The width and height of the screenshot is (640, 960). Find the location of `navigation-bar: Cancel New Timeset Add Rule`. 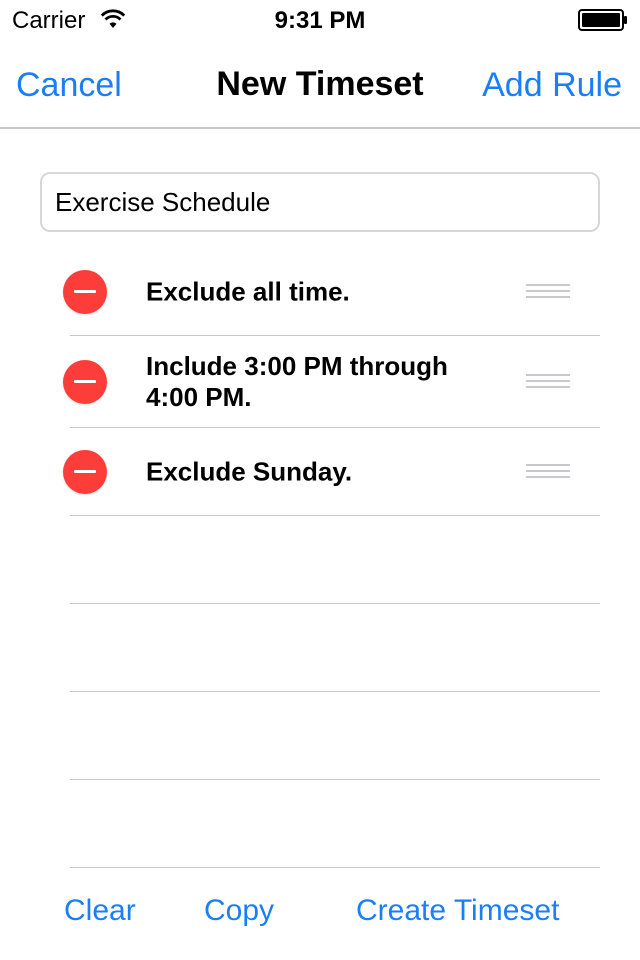

navigation-bar: Cancel New Timeset Add Rule is located at coordinates (320, 84).